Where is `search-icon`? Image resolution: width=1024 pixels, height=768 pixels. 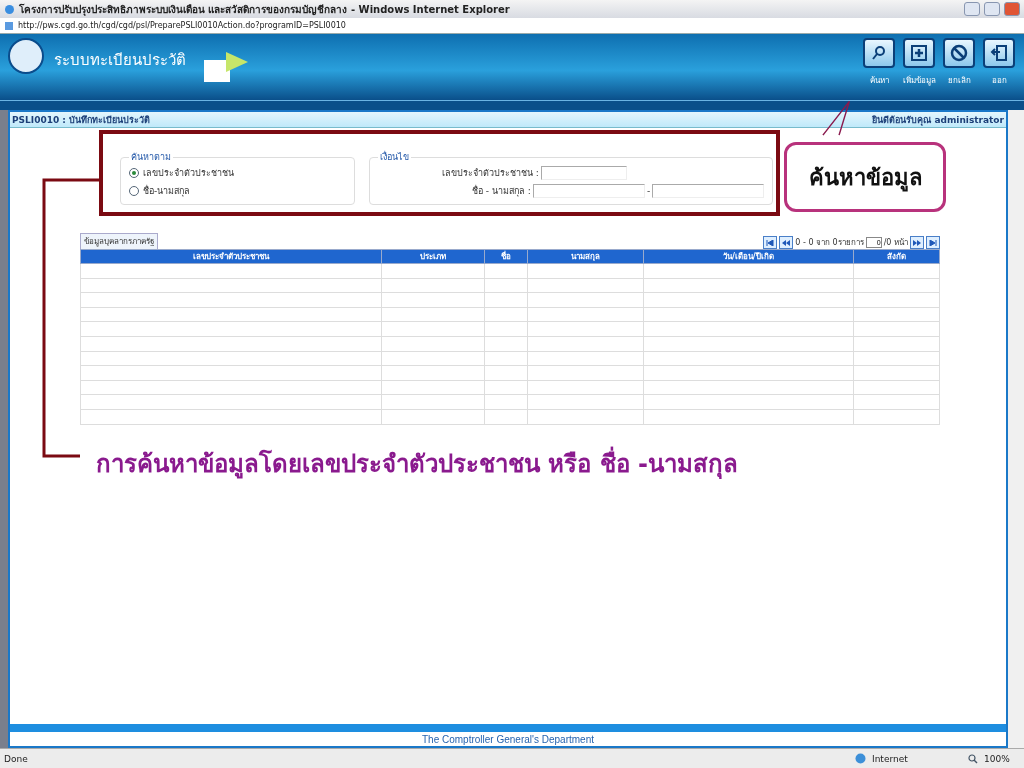
search-icon is located at coordinates (879, 53).